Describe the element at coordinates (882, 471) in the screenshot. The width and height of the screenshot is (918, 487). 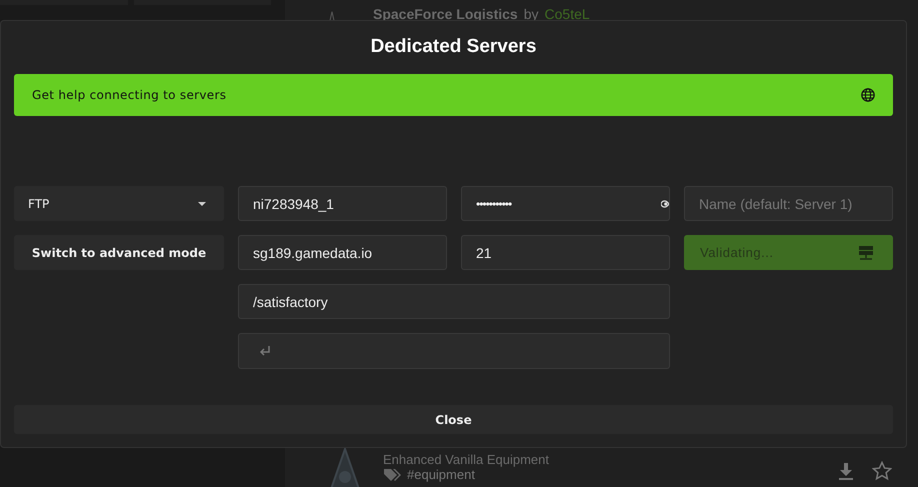
I see `star-icon` at that location.